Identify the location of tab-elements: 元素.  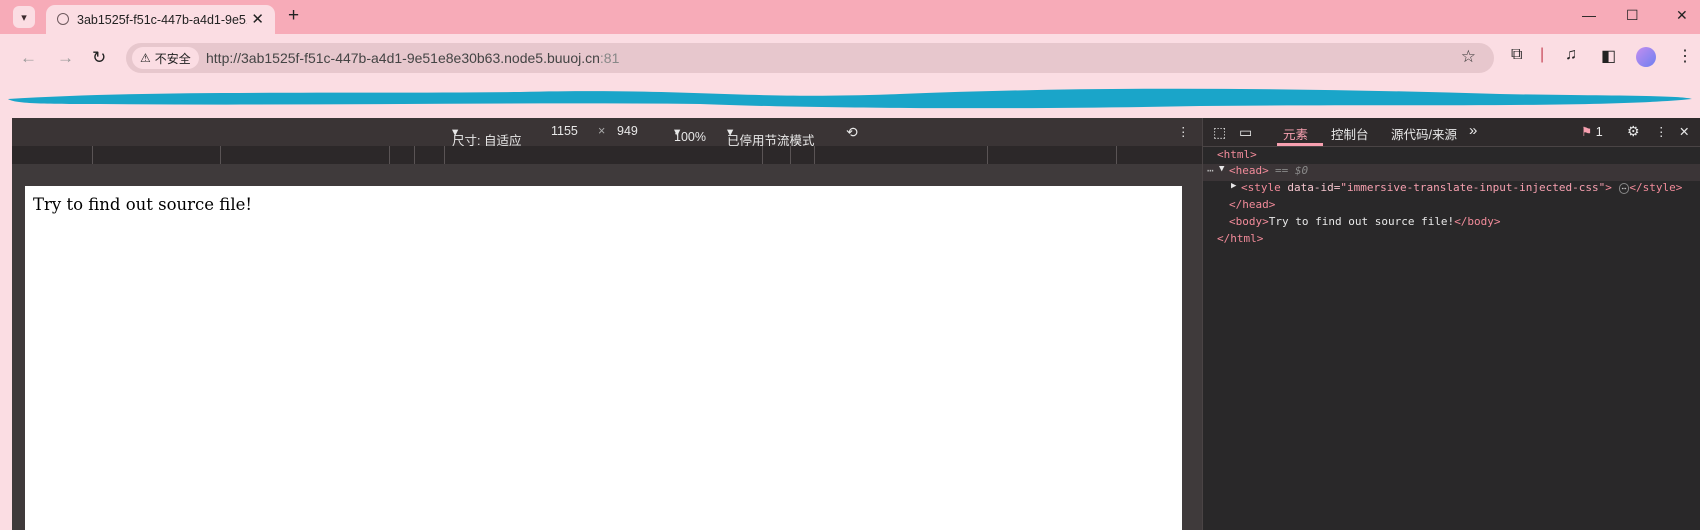
(1295, 133).